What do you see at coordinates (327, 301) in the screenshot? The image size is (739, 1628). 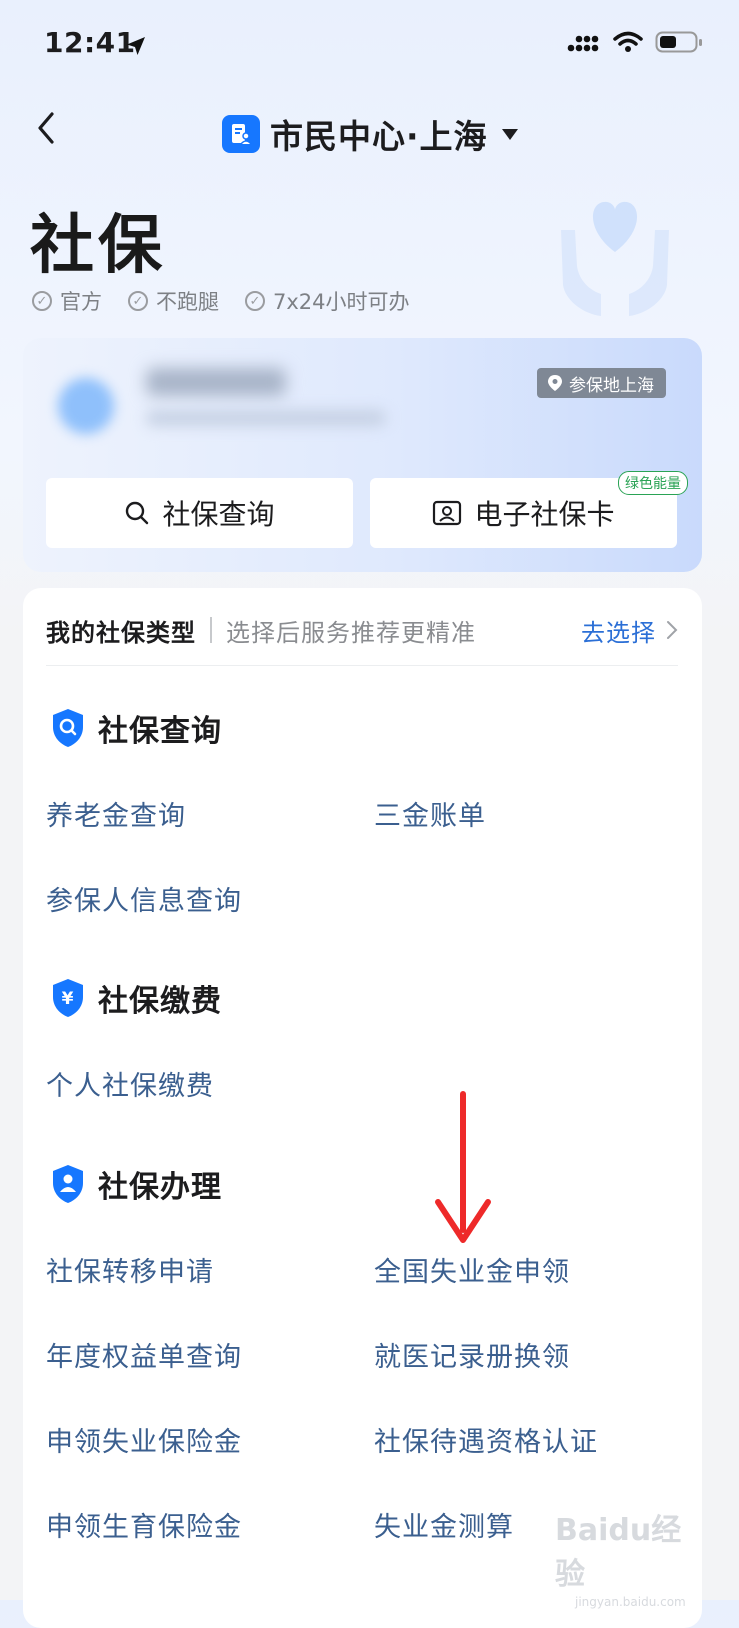 I see `tag-24h: ✓ 7x24小时可办` at bounding box center [327, 301].